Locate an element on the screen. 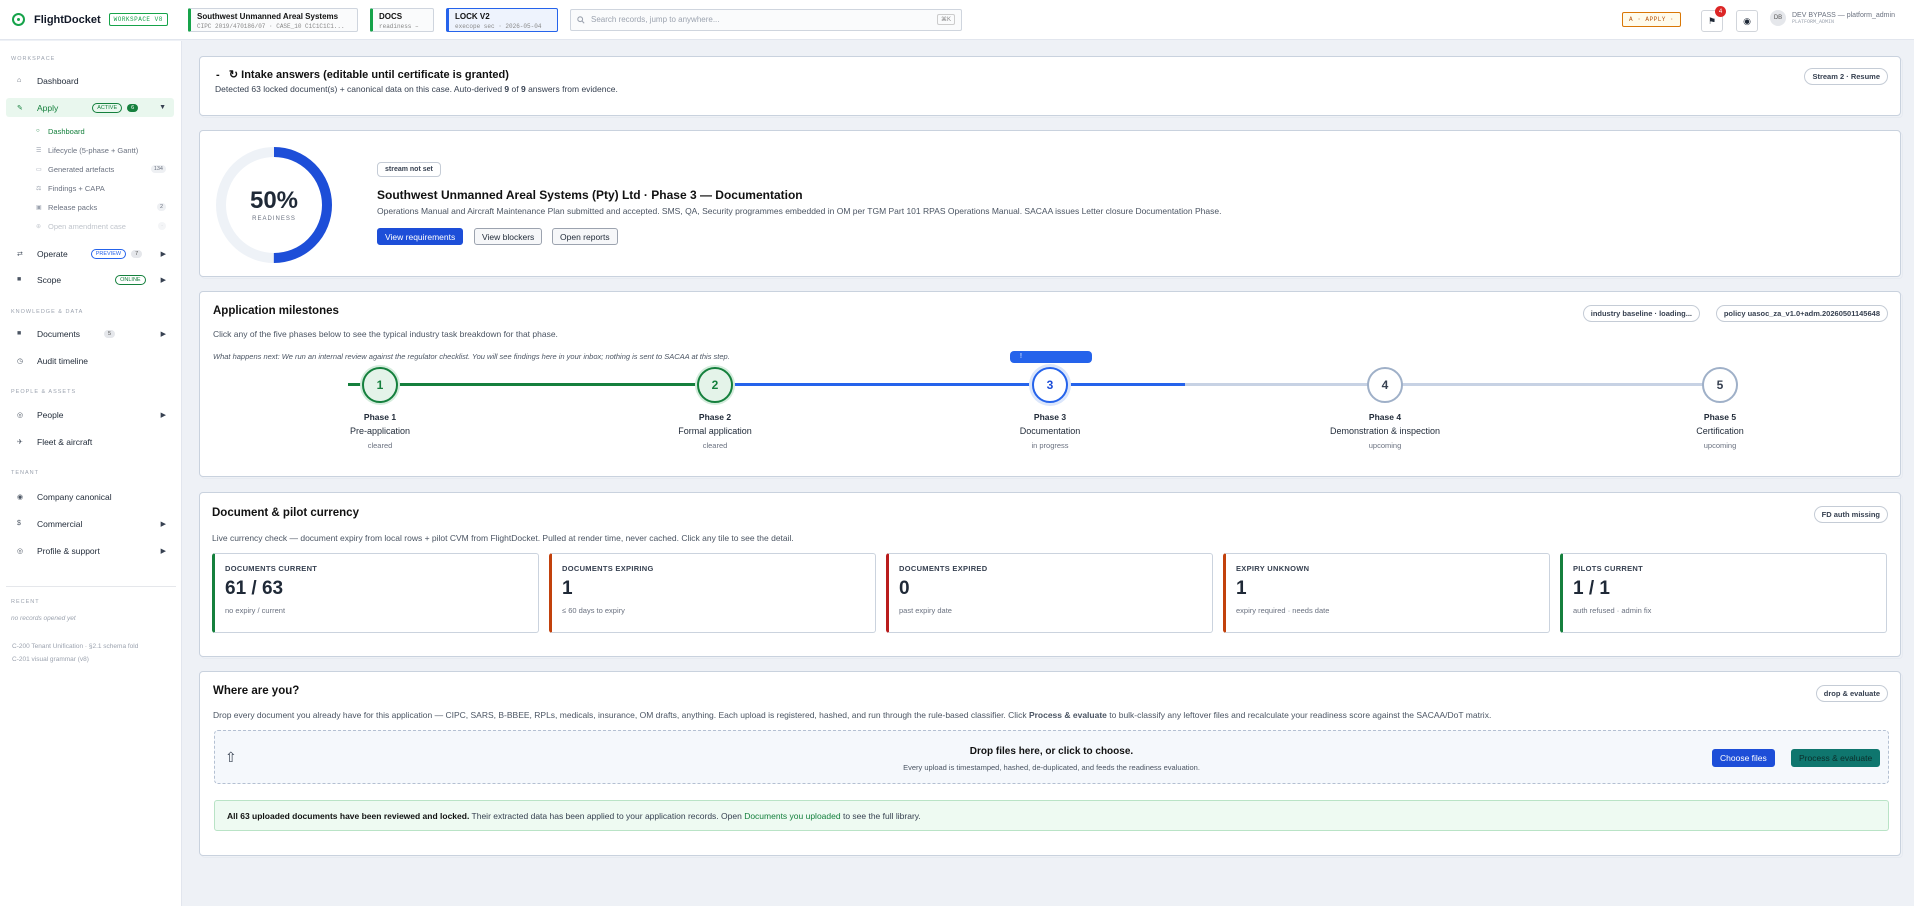 The width and height of the screenshot is (1914, 906). drop-evaluate-pill: drop & evaluate is located at coordinates (1851, 693).